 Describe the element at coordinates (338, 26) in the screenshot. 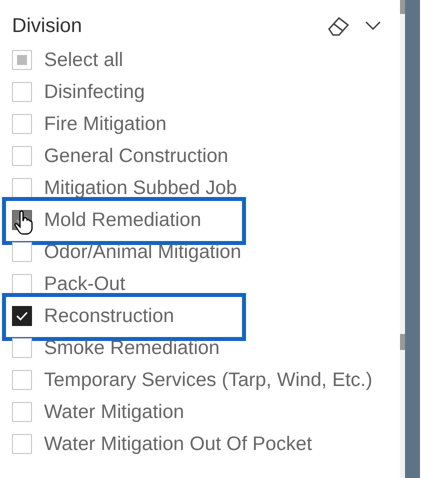

I see `eraser-icon` at that location.